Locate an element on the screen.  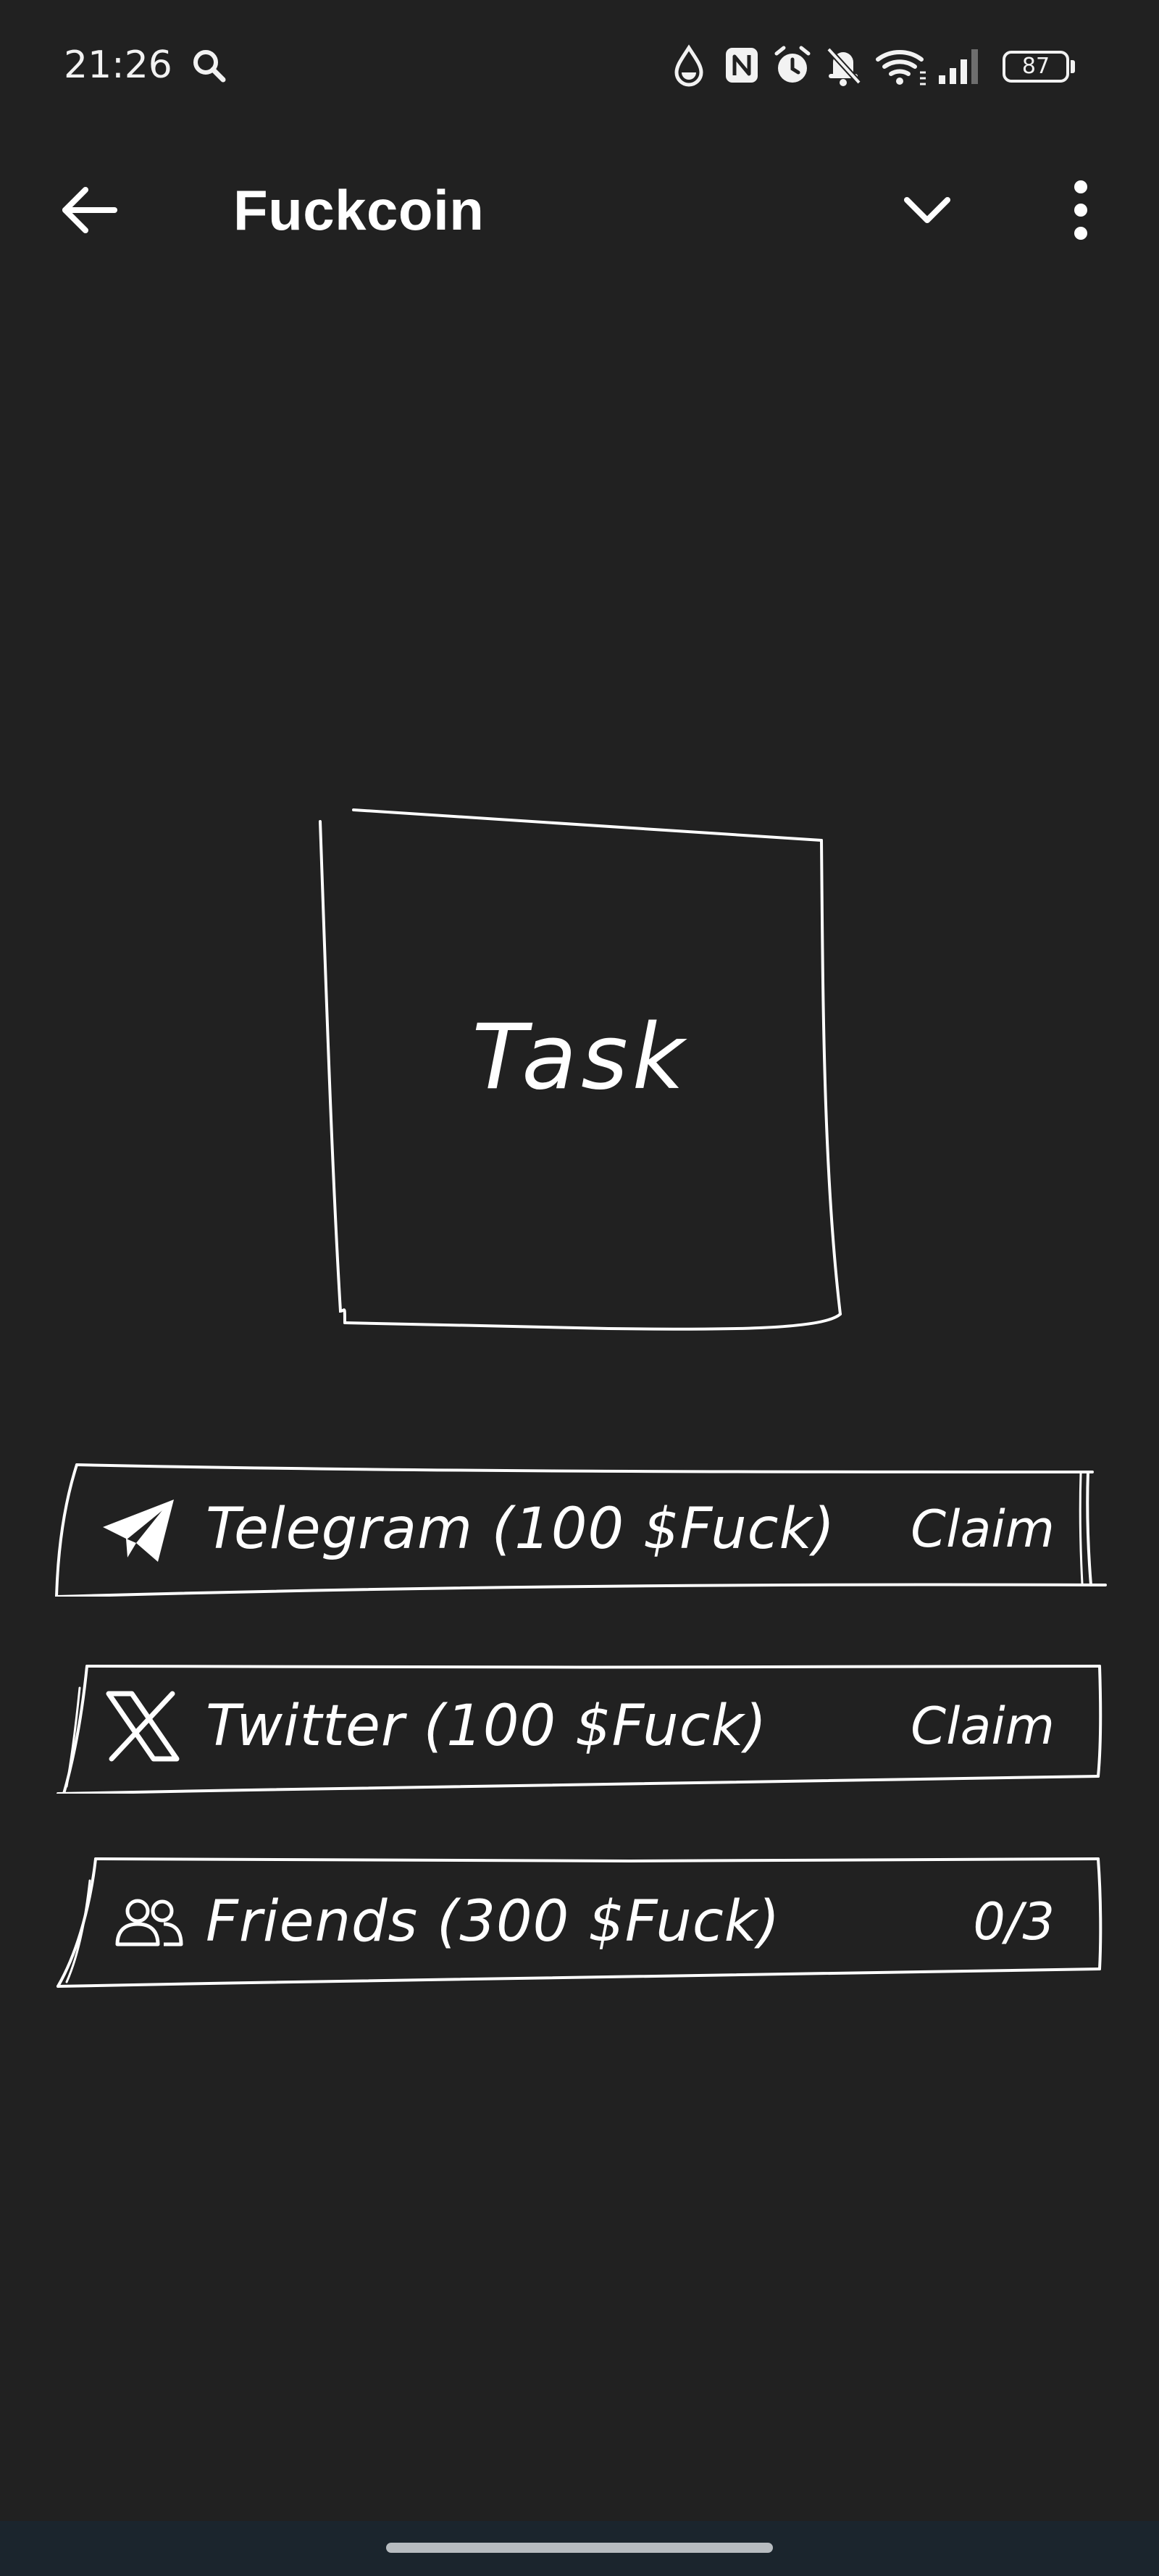
battery-level: 87 is located at coordinates (1035, 66).